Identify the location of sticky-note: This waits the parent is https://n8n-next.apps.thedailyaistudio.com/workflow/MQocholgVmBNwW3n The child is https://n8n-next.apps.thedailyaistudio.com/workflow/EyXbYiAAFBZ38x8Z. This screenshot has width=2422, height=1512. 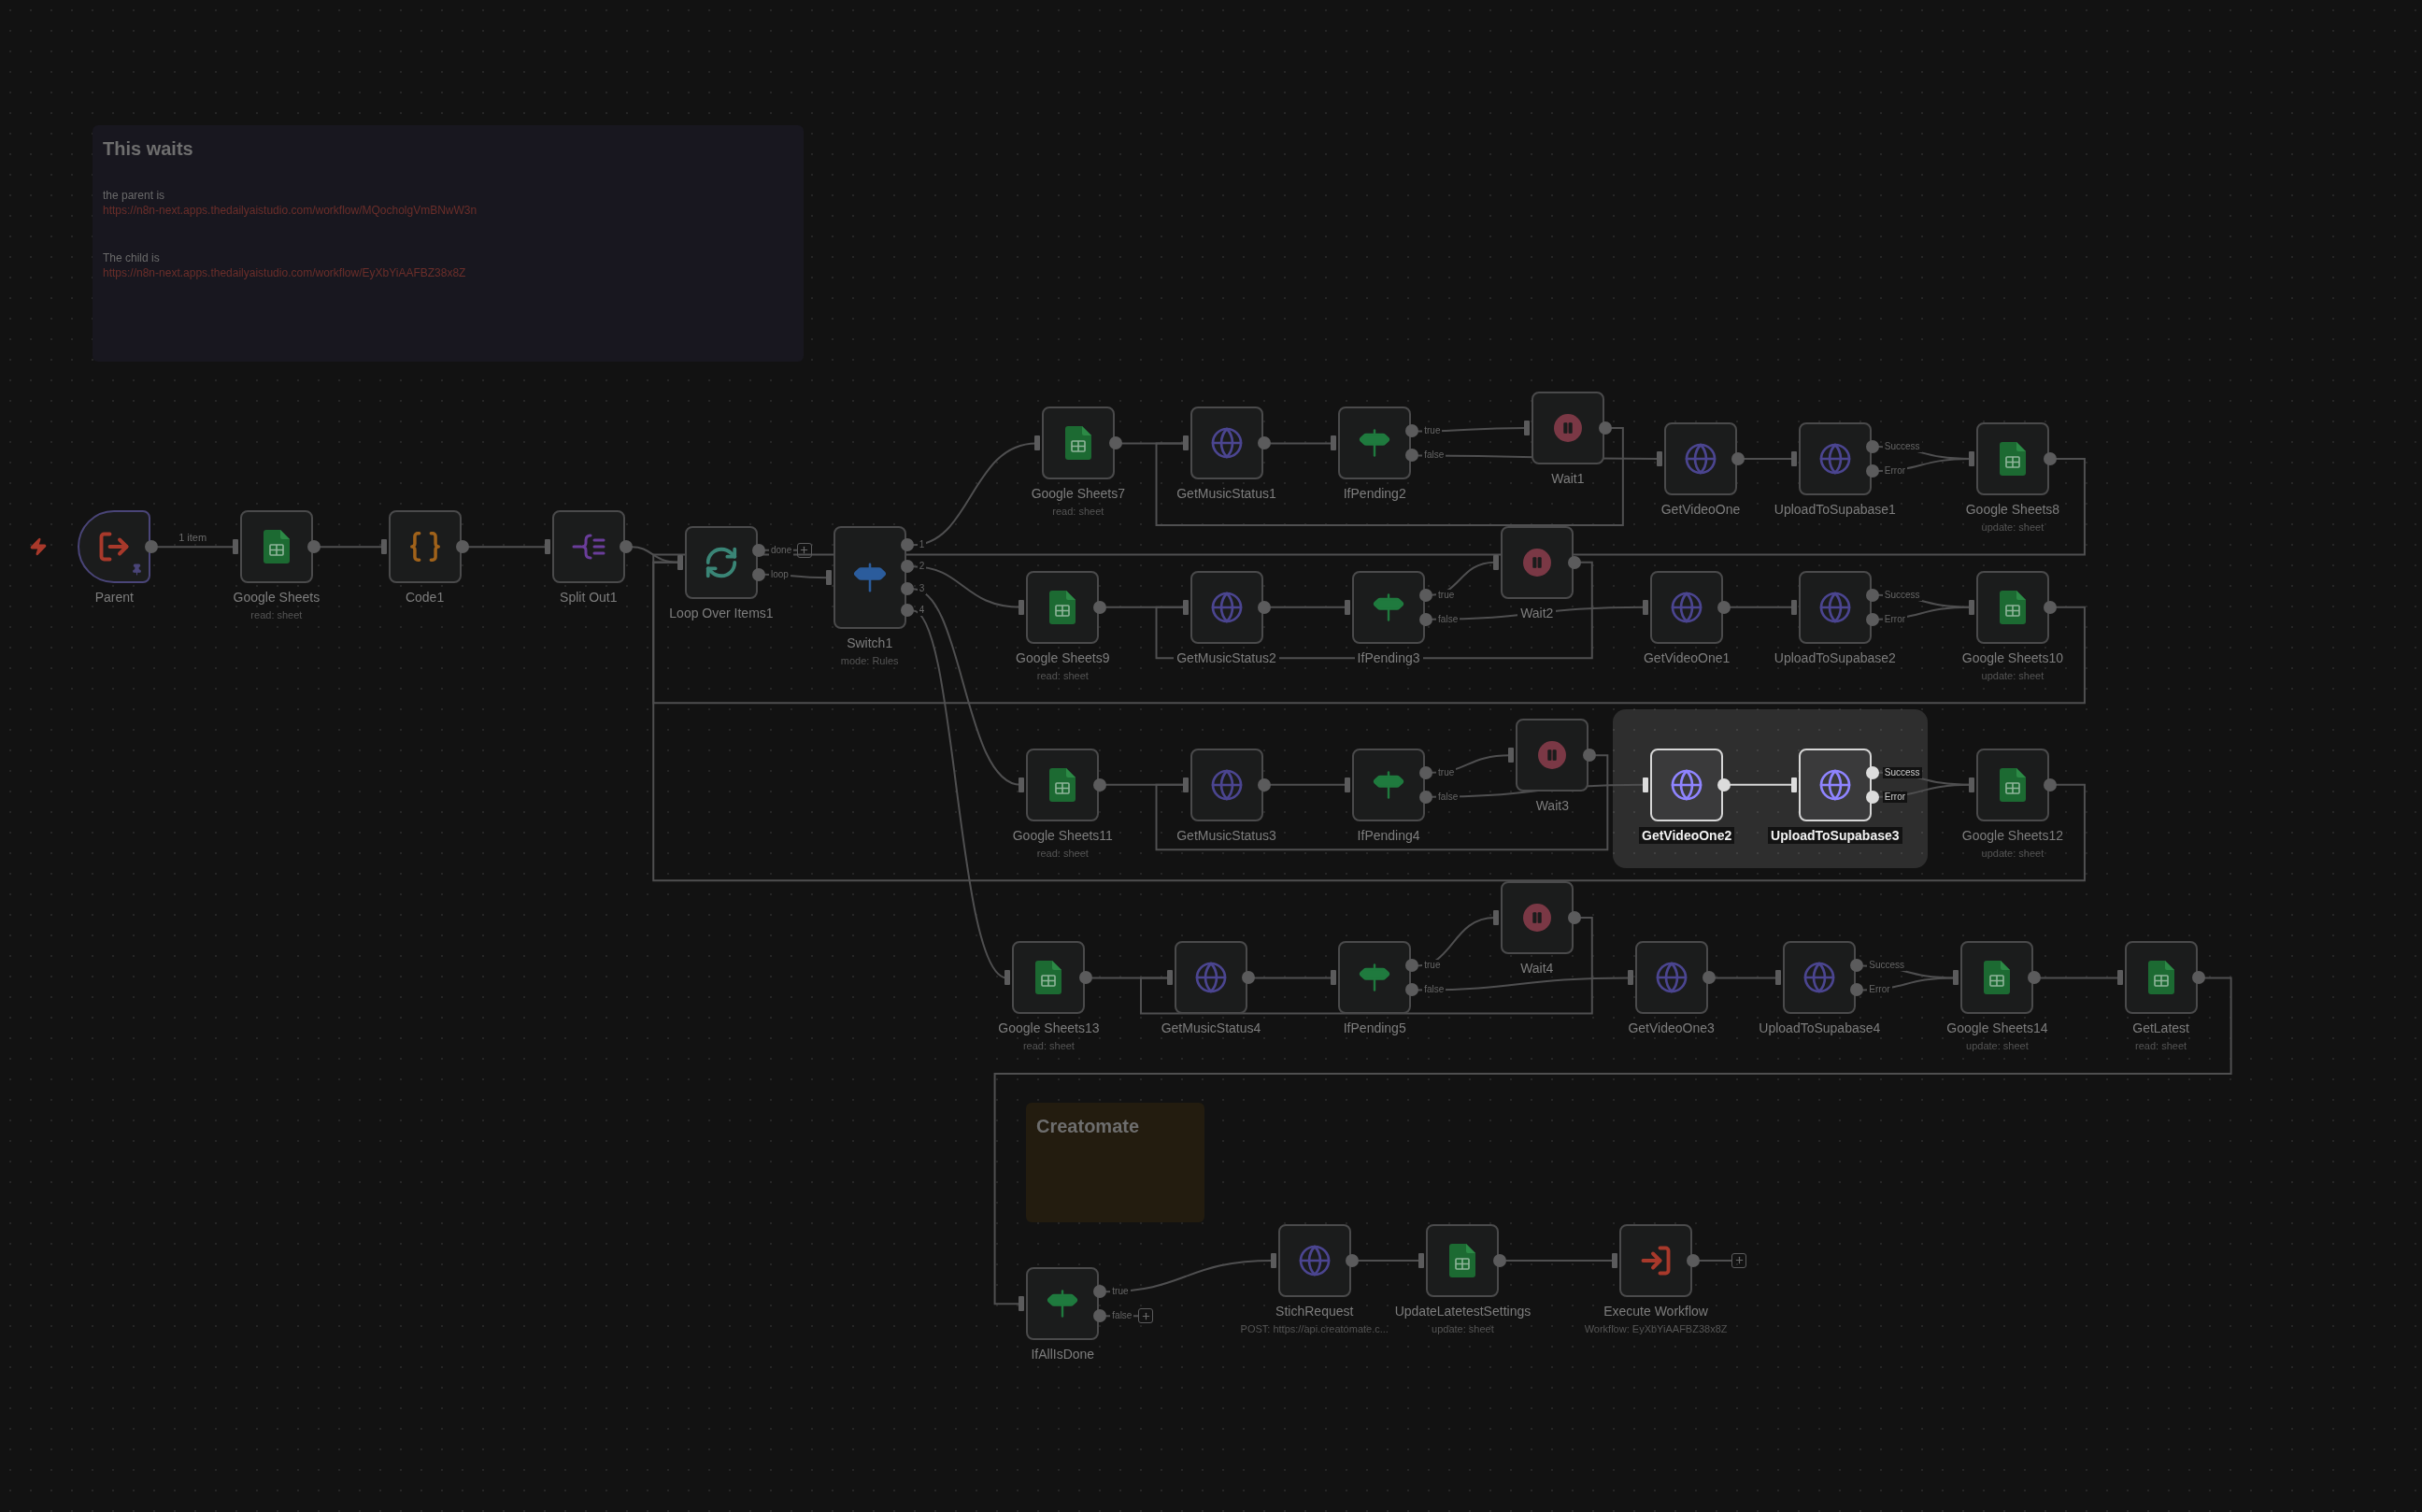
(448, 243).